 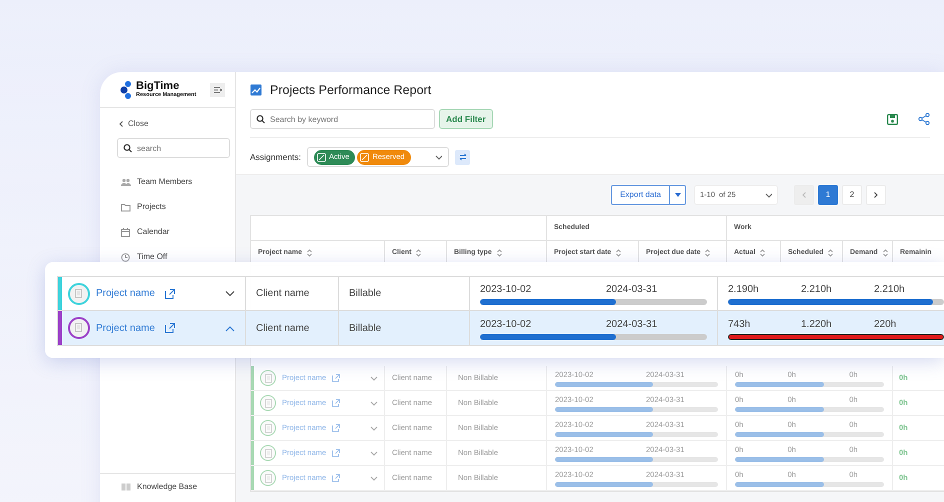 I want to click on chart-icon, so click(x=256, y=90).